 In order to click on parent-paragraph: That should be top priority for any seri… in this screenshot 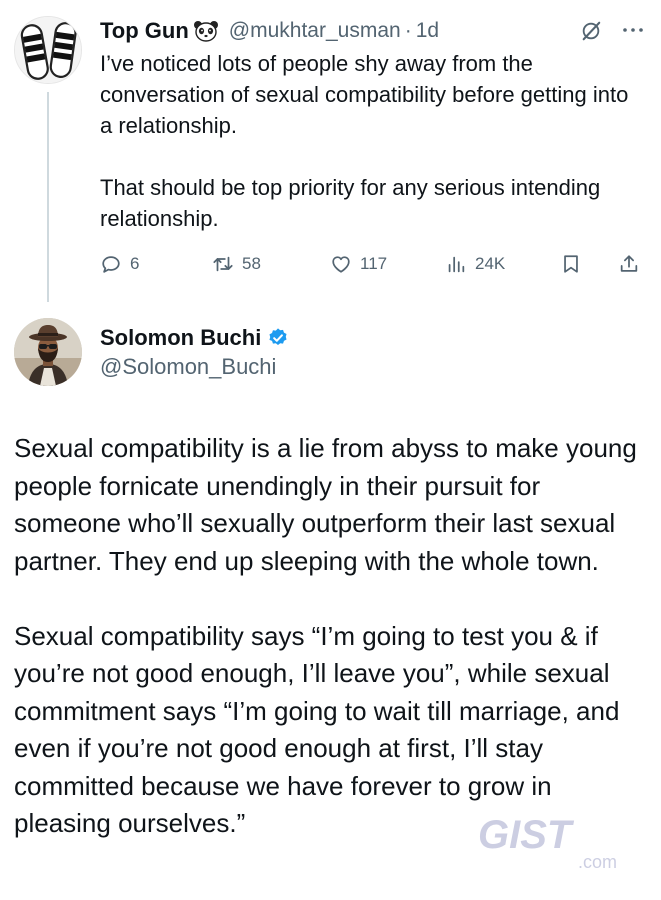, I will do `click(350, 203)`.